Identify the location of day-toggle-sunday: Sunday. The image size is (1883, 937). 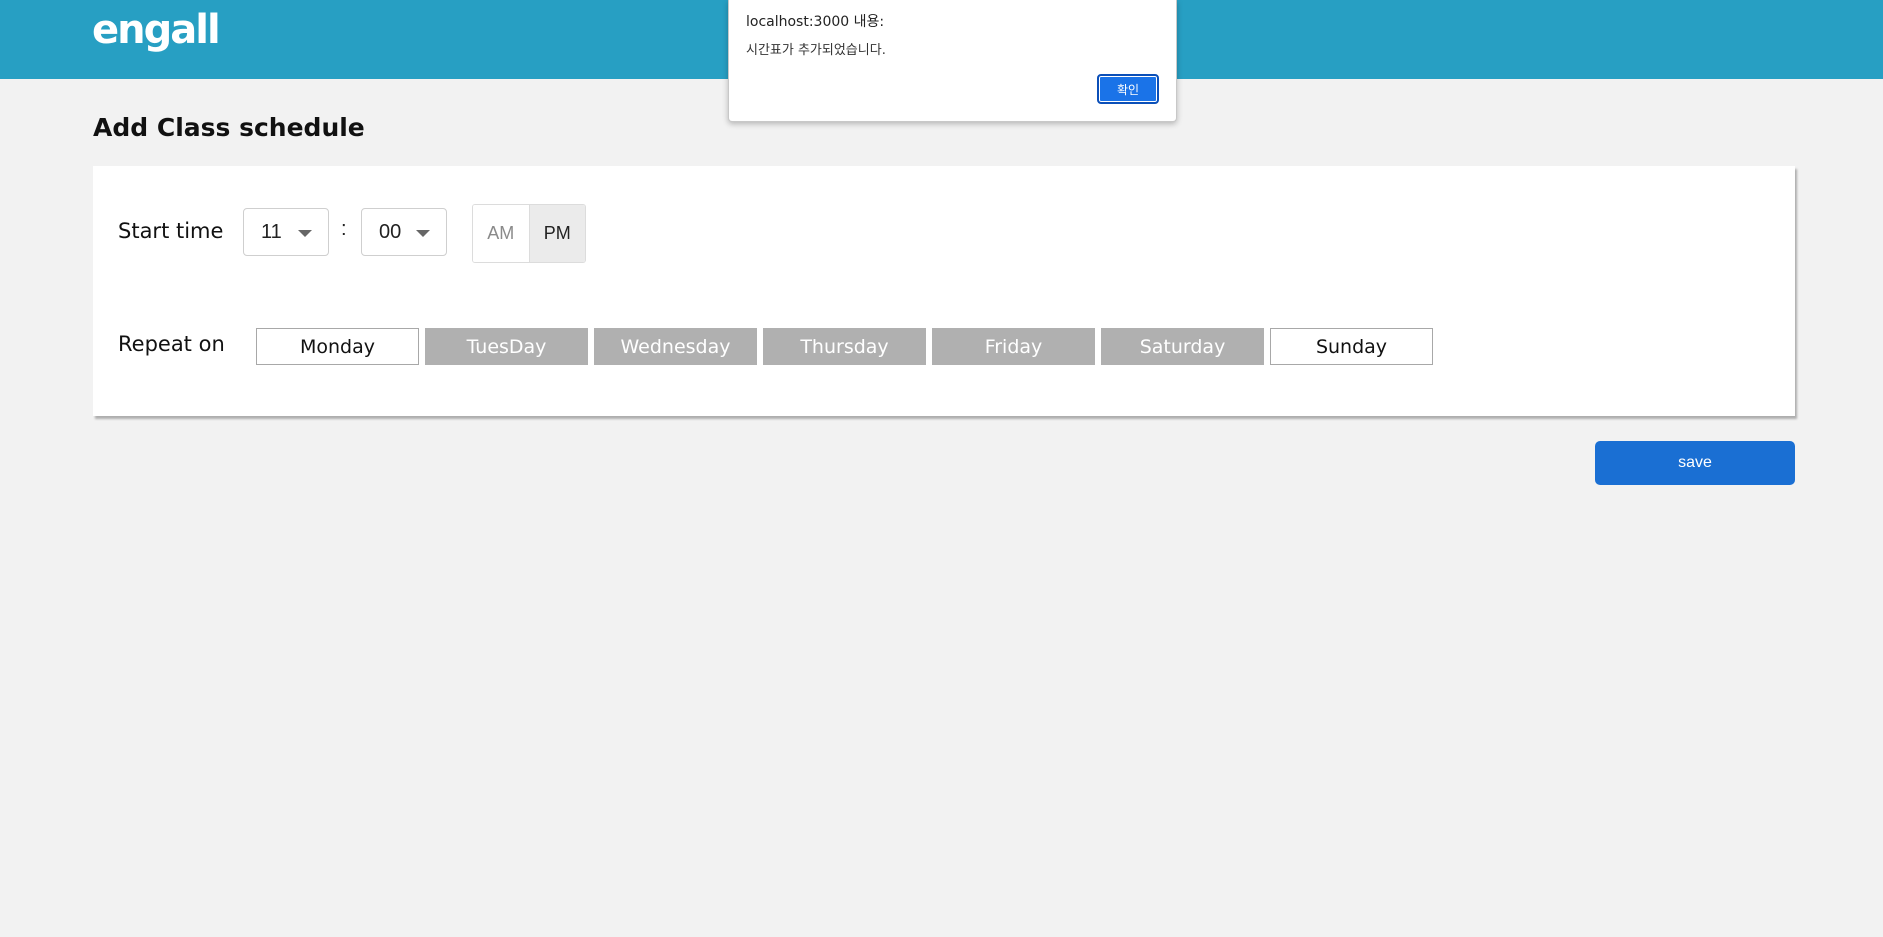
(1351, 346).